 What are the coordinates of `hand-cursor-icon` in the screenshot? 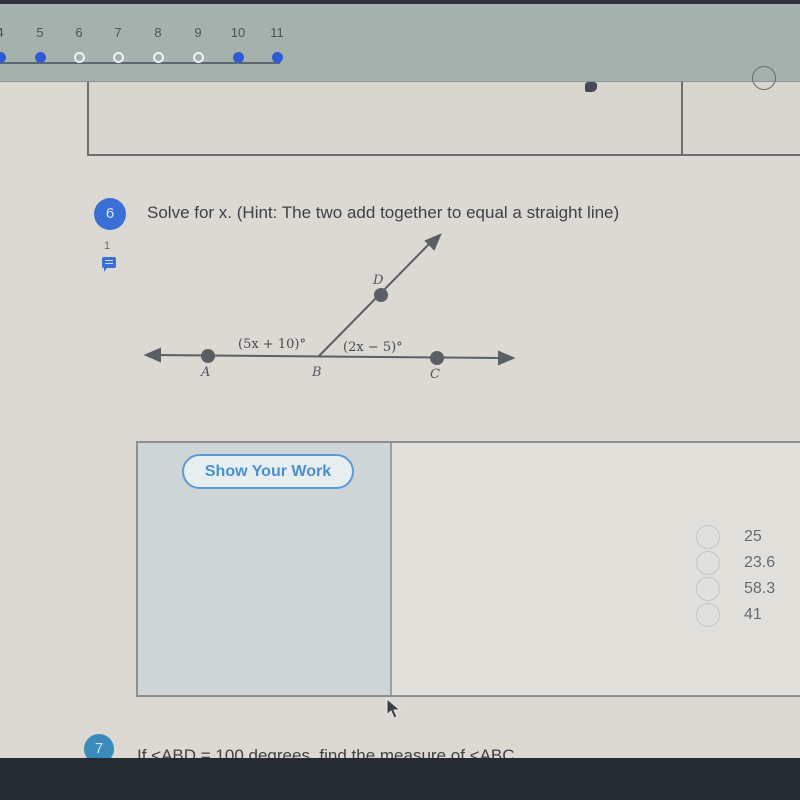 It's located at (591, 87).